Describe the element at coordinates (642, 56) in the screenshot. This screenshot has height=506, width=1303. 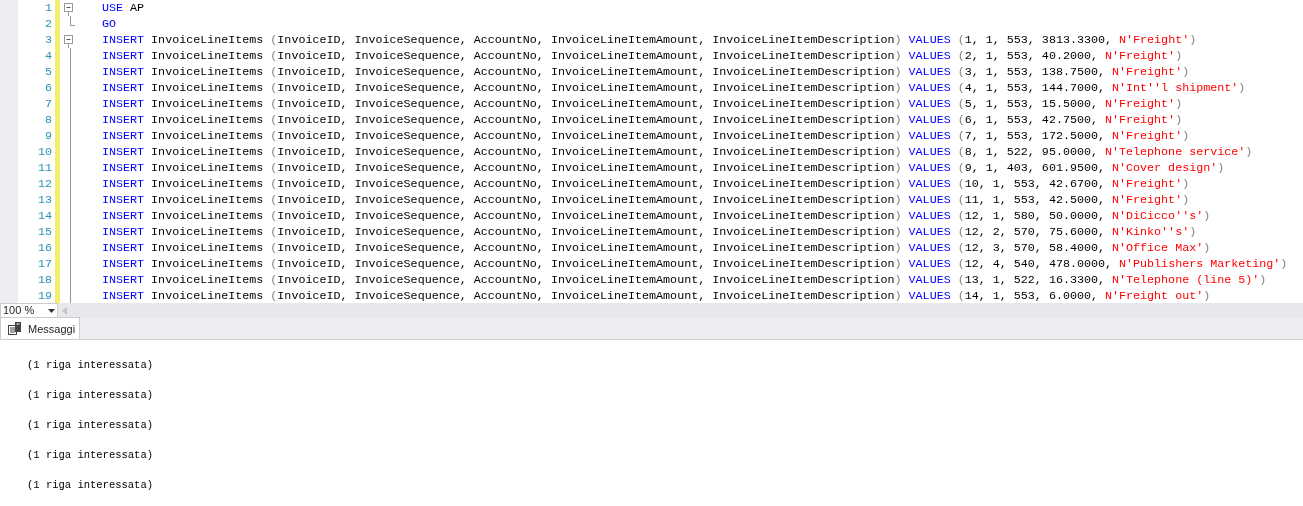
I see `code-line: INSERT InvoiceLineItems (InvoiceID, InvoiceSequence, AccountNo, InvoiceLineItemAmount, InvoiceLineItemDescription) VALUES (2, 1, 553, 40.2000, N'Freight')` at that location.